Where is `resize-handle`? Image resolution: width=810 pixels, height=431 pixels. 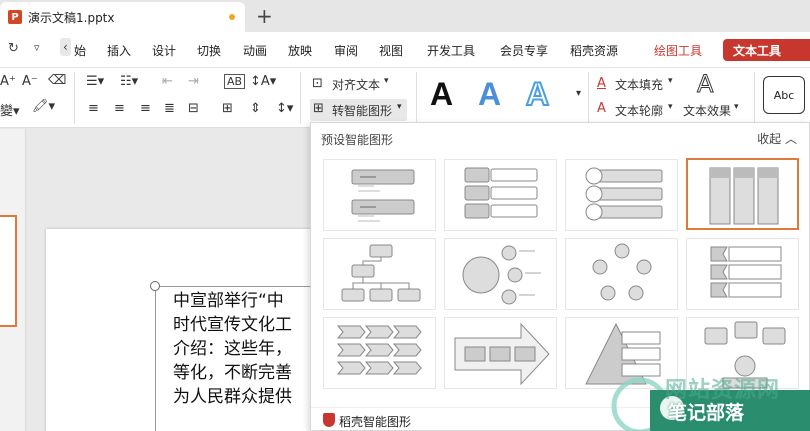
resize-handle is located at coordinates (155, 286).